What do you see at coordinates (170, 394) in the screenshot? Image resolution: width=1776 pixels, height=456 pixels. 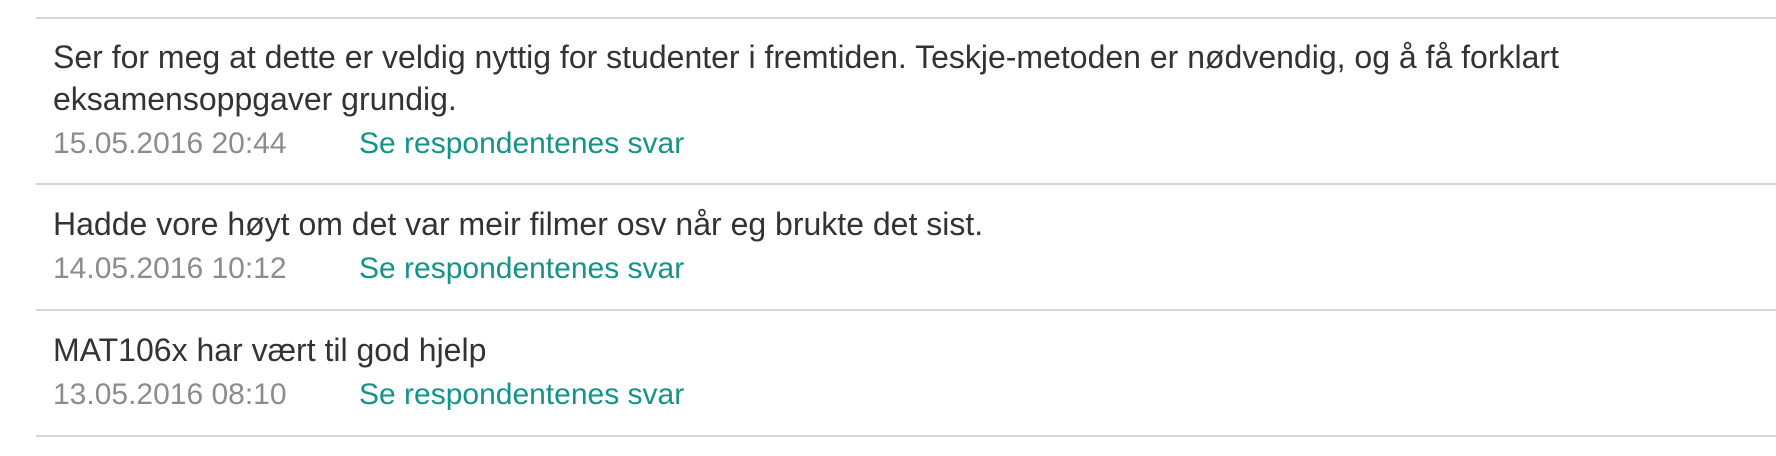 I see `response-timestamp: 13.05.2016 08:10` at bounding box center [170, 394].